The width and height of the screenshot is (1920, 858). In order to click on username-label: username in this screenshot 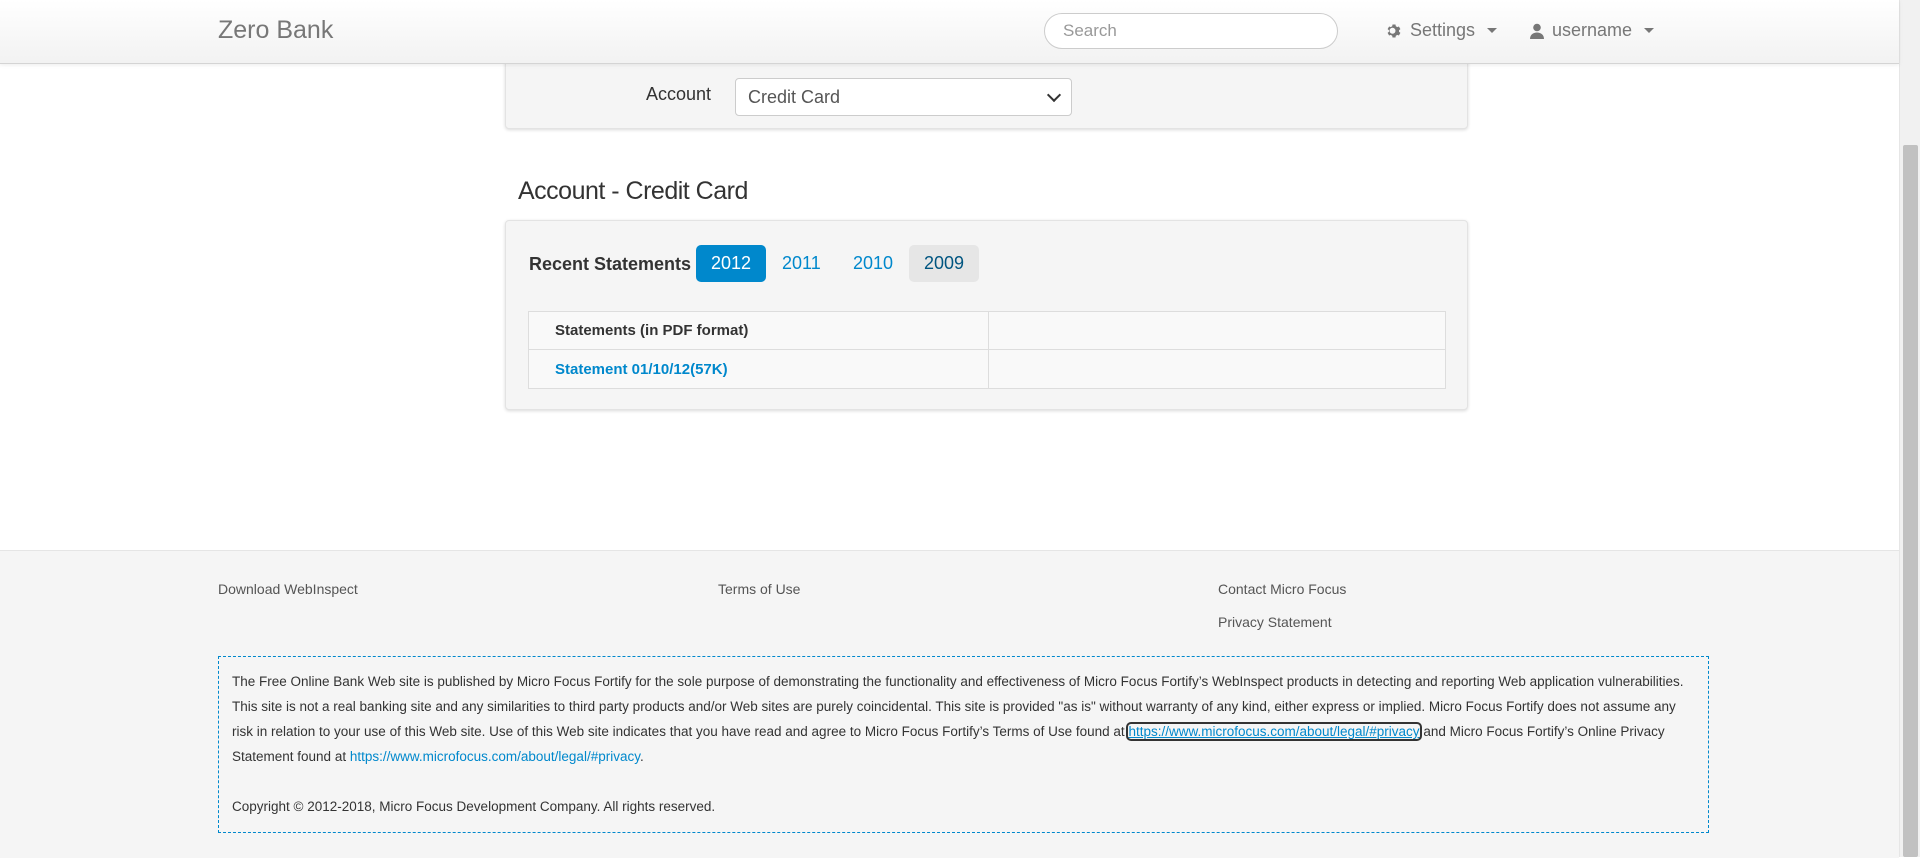, I will do `click(1592, 30)`.